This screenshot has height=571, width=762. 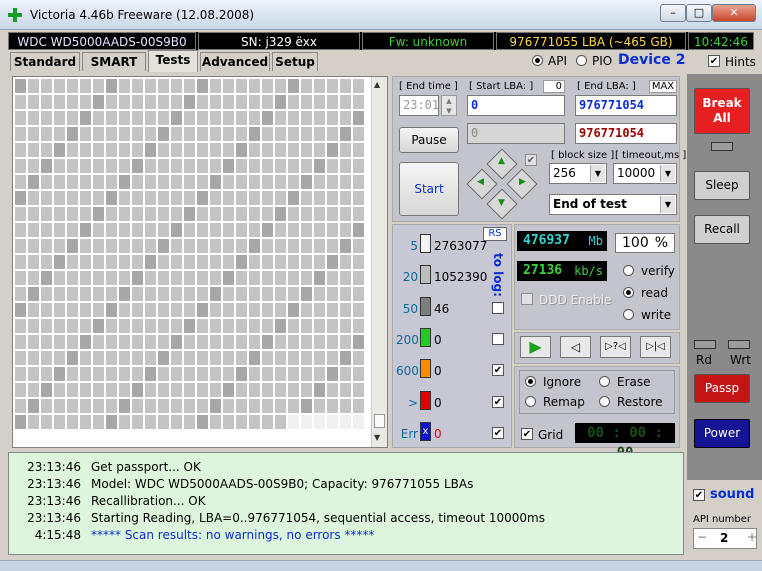 I want to click on scroll-down-icon: ▼, so click(x=377, y=437).